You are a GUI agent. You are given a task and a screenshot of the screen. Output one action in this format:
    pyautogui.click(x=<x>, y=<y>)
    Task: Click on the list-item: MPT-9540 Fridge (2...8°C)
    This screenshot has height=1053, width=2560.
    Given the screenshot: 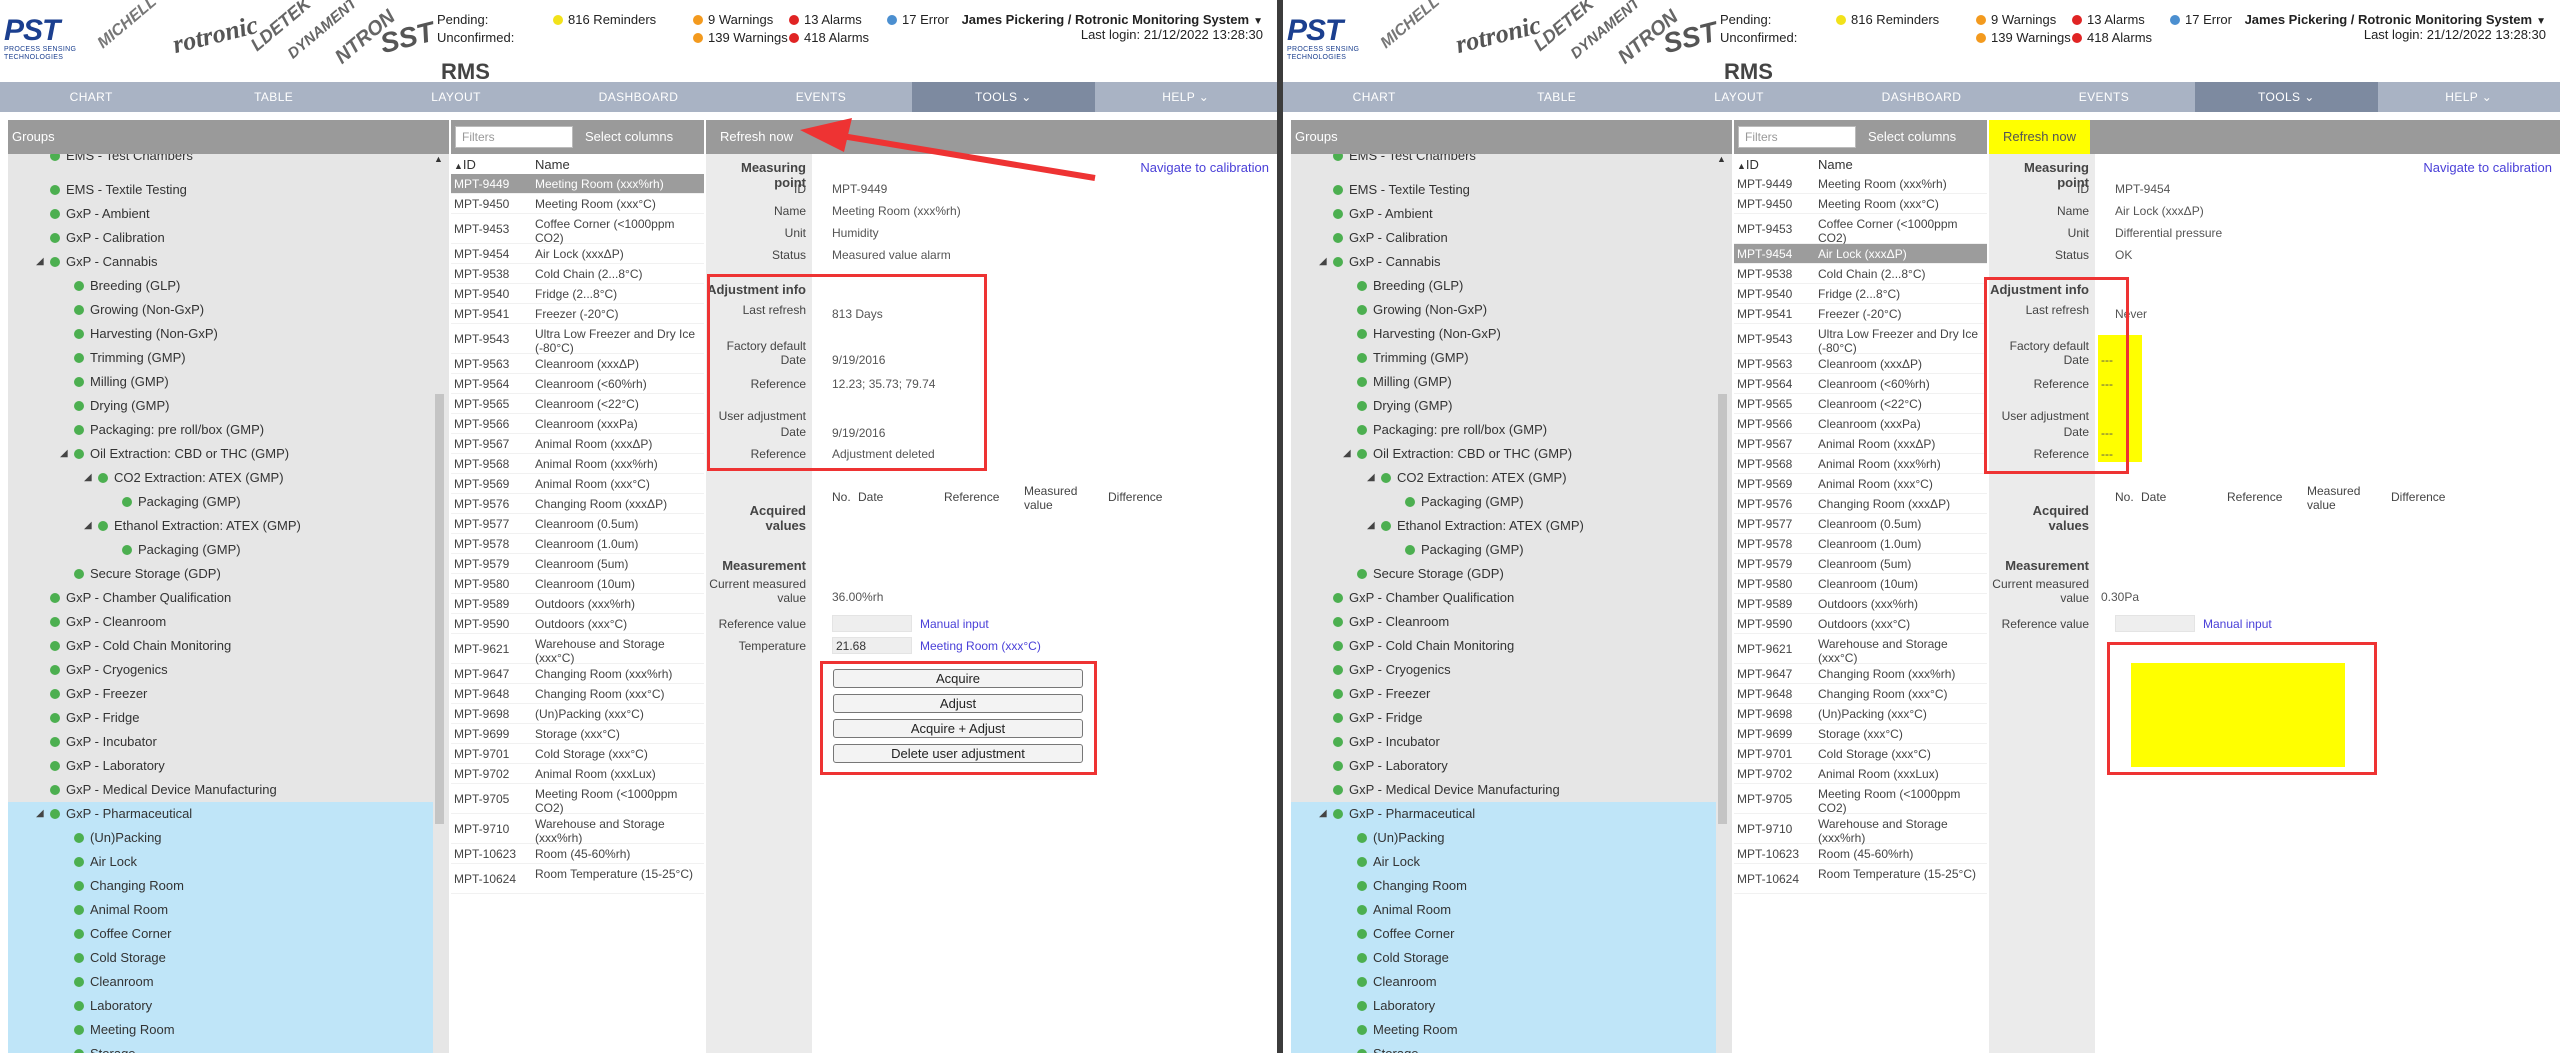 What is the action you would take?
    pyautogui.click(x=577, y=294)
    